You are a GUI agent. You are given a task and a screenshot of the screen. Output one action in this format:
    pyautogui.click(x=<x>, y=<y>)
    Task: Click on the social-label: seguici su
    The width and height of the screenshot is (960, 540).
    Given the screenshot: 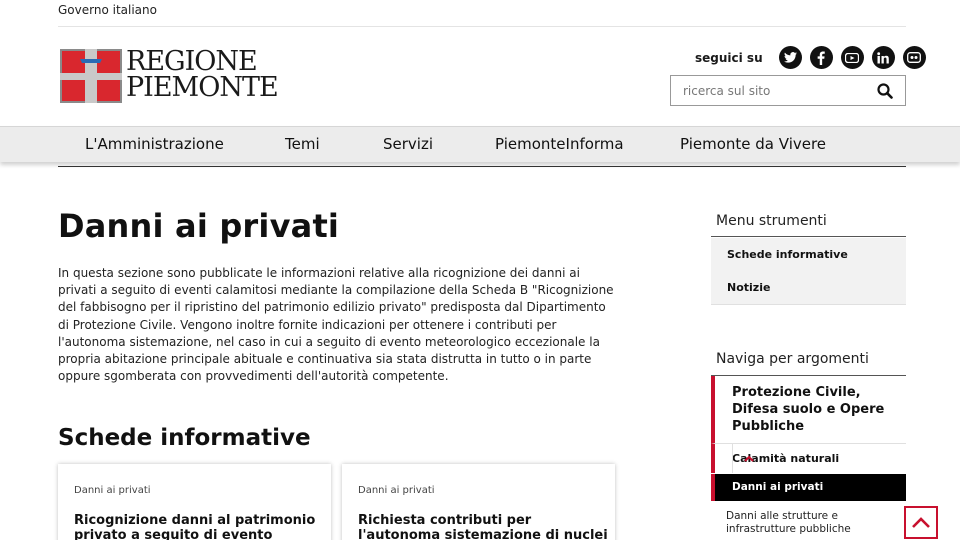 What is the action you would take?
    pyautogui.click(x=729, y=57)
    